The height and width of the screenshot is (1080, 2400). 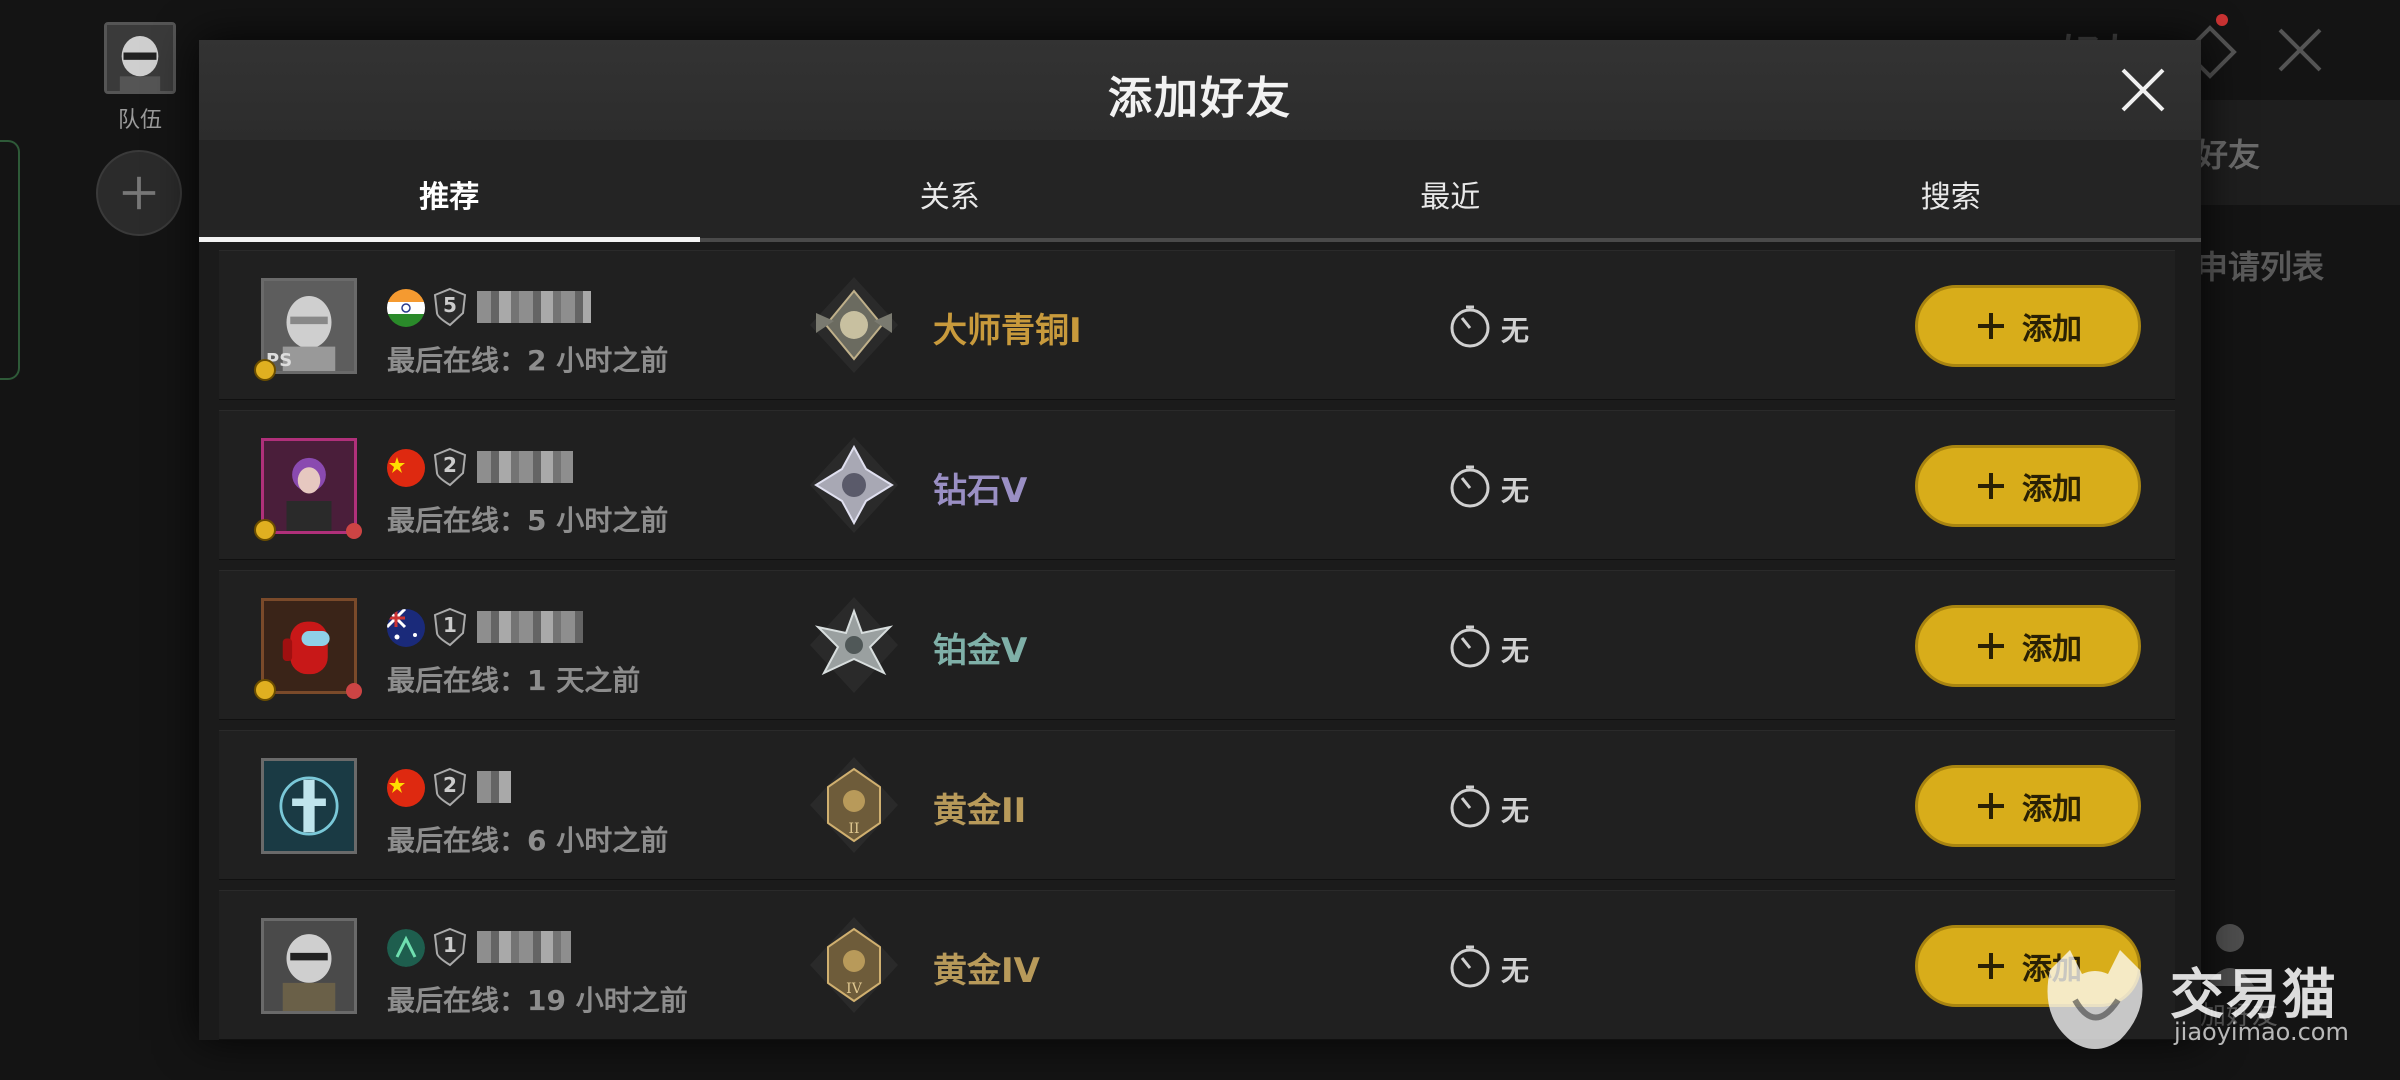 What do you see at coordinates (2300, 50) in the screenshot?
I see `background-close-icon` at bounding box center [2300, 50].